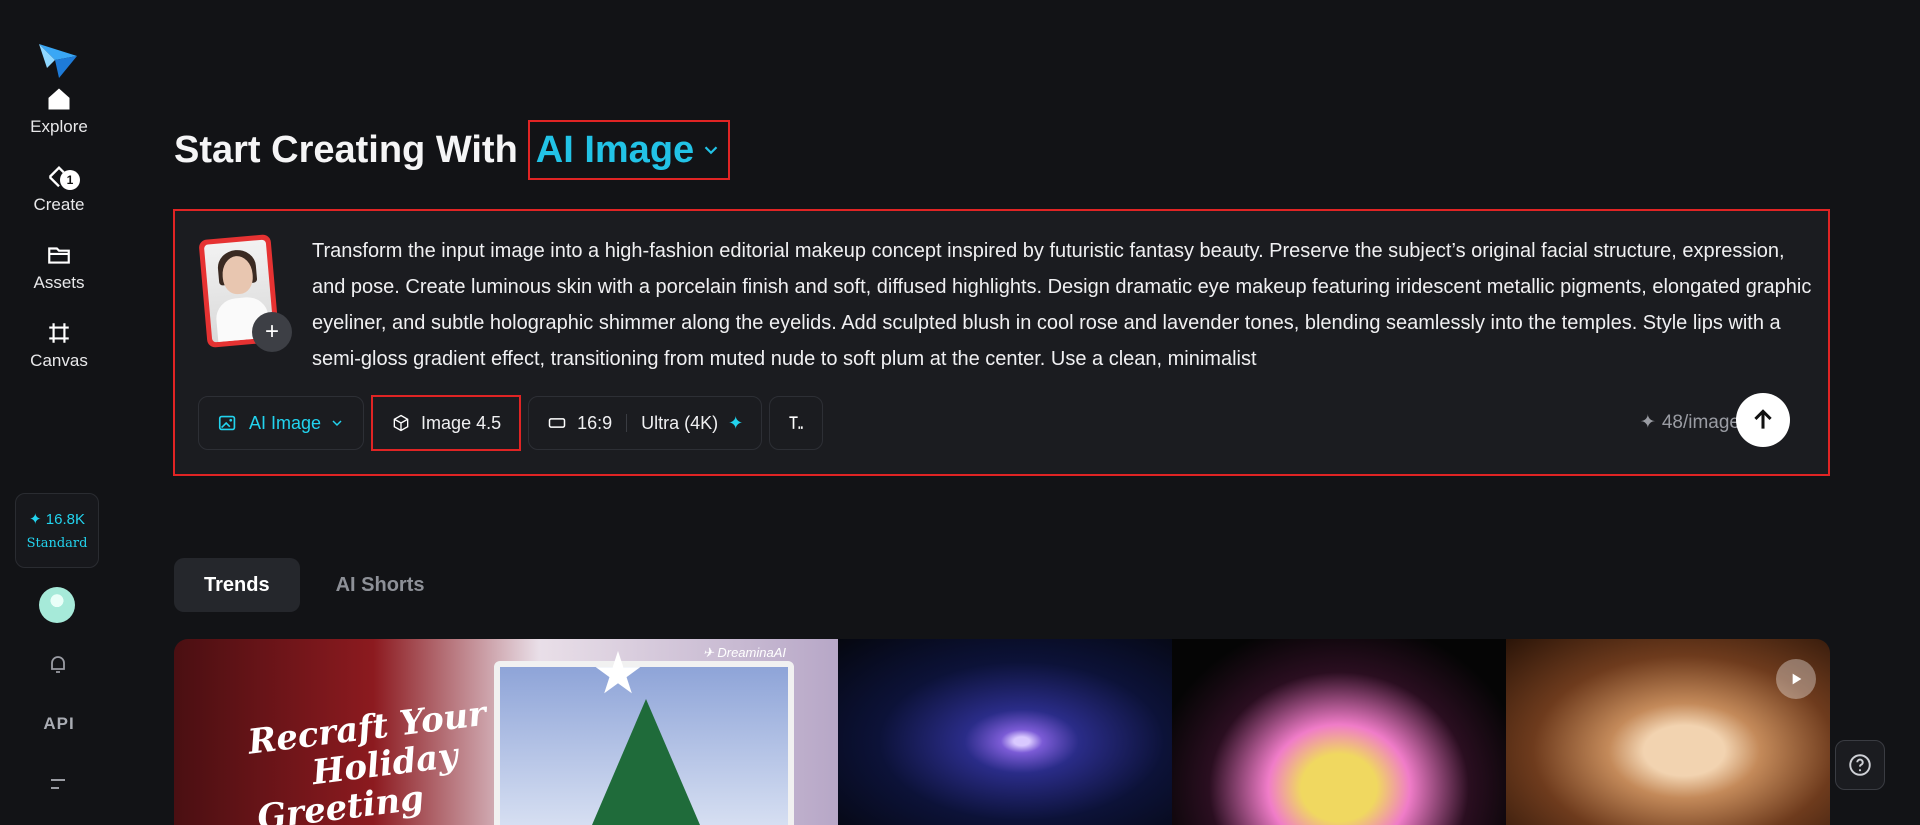  I want to click on text-icon, so click(796, 422).